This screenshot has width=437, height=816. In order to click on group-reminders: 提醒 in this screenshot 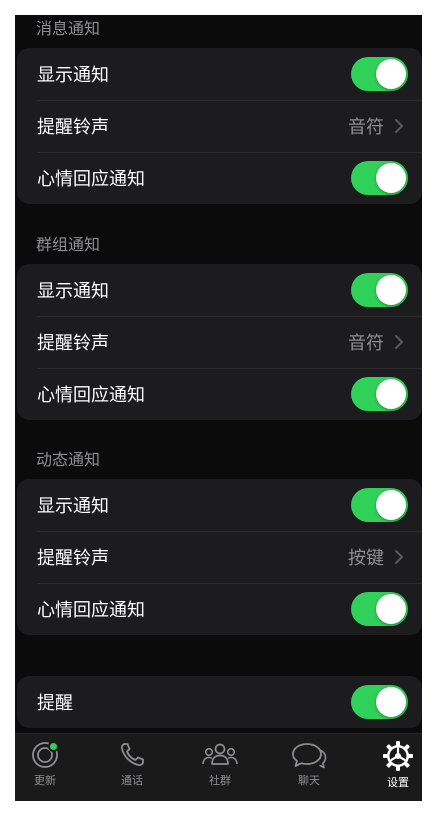, I will do `click(219, 702)`.